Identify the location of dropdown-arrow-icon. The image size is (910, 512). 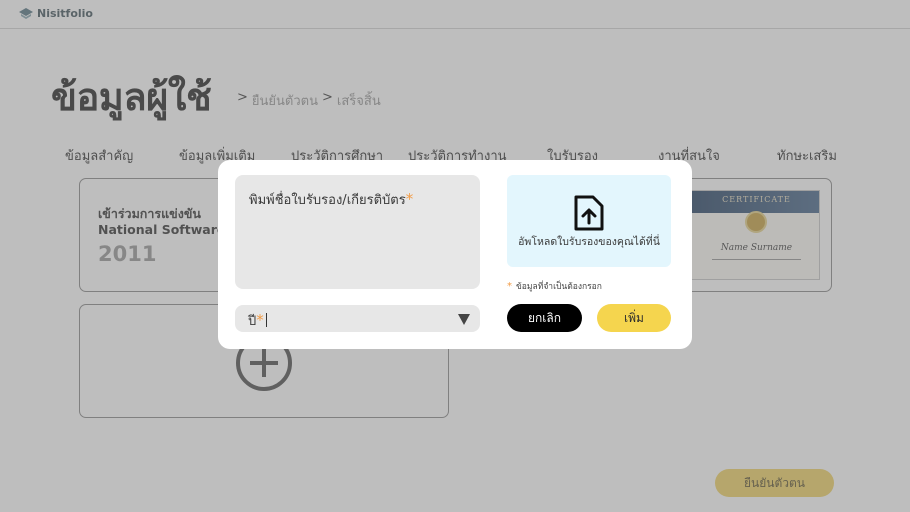
(464, 319).